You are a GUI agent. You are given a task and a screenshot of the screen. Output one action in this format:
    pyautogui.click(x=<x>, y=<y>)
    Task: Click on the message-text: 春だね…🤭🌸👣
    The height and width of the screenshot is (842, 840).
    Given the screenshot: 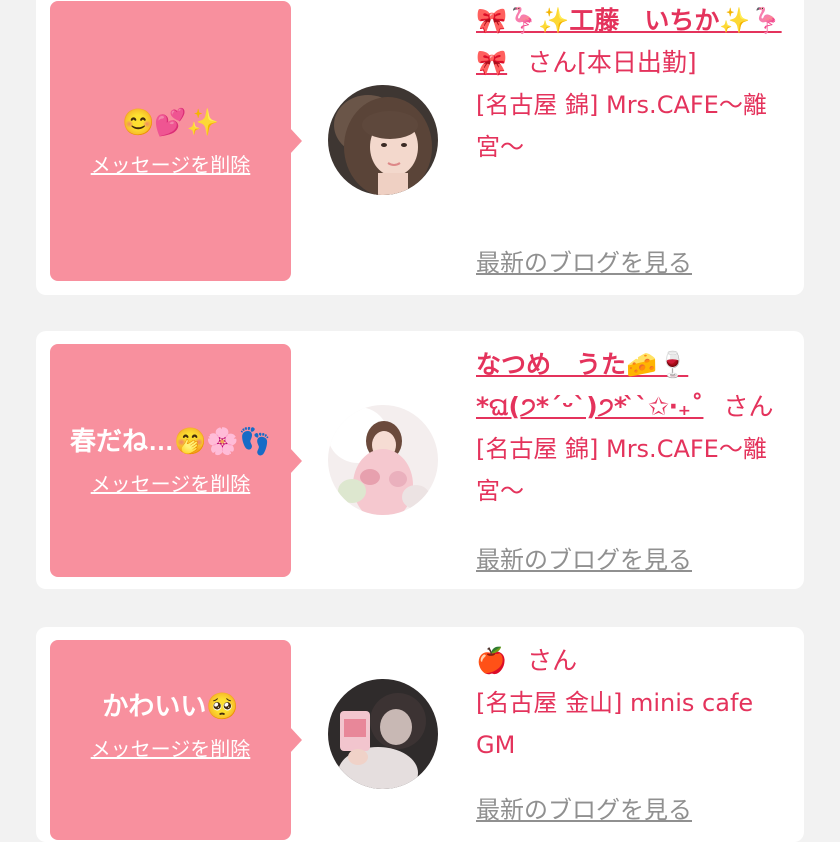 What is the action you would take?
    pyautogui.click(x=170, y=441)
    